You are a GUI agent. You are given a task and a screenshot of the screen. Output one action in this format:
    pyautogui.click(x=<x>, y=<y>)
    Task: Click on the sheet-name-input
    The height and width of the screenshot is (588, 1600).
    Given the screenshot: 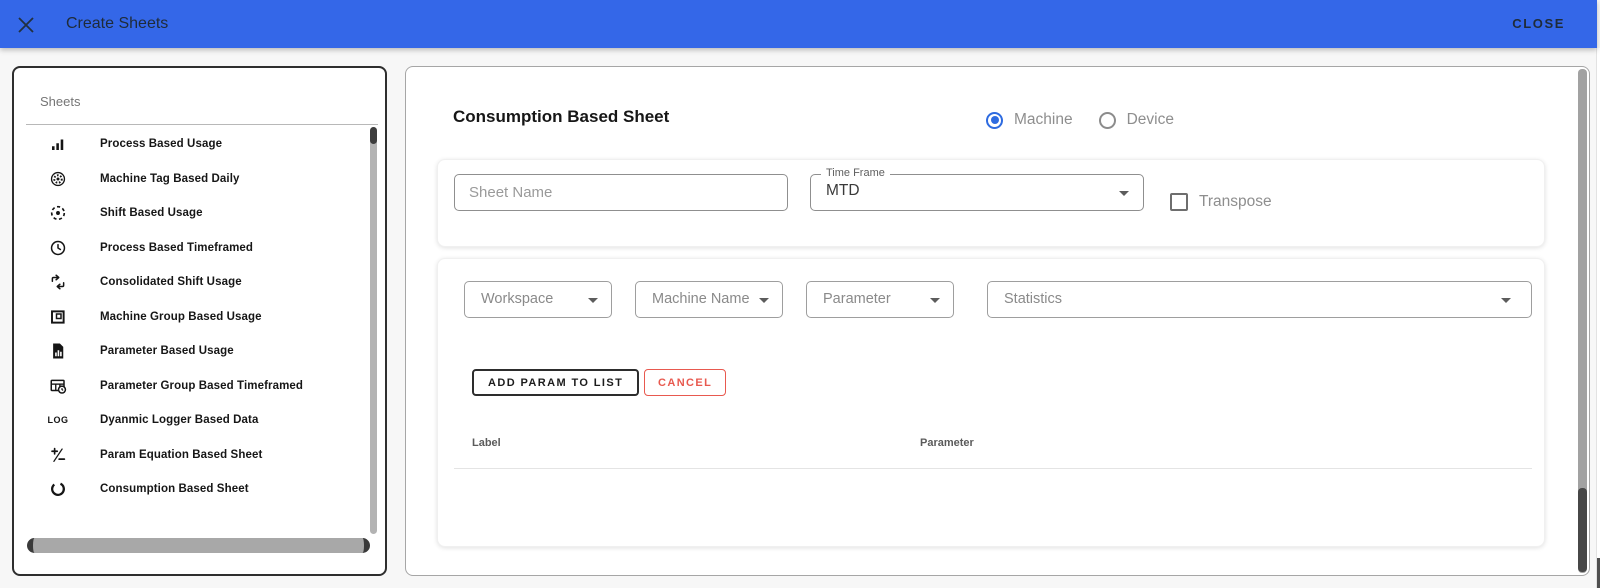 What is the action you would take?
    pyautogui.click(x=621, y=192)
    